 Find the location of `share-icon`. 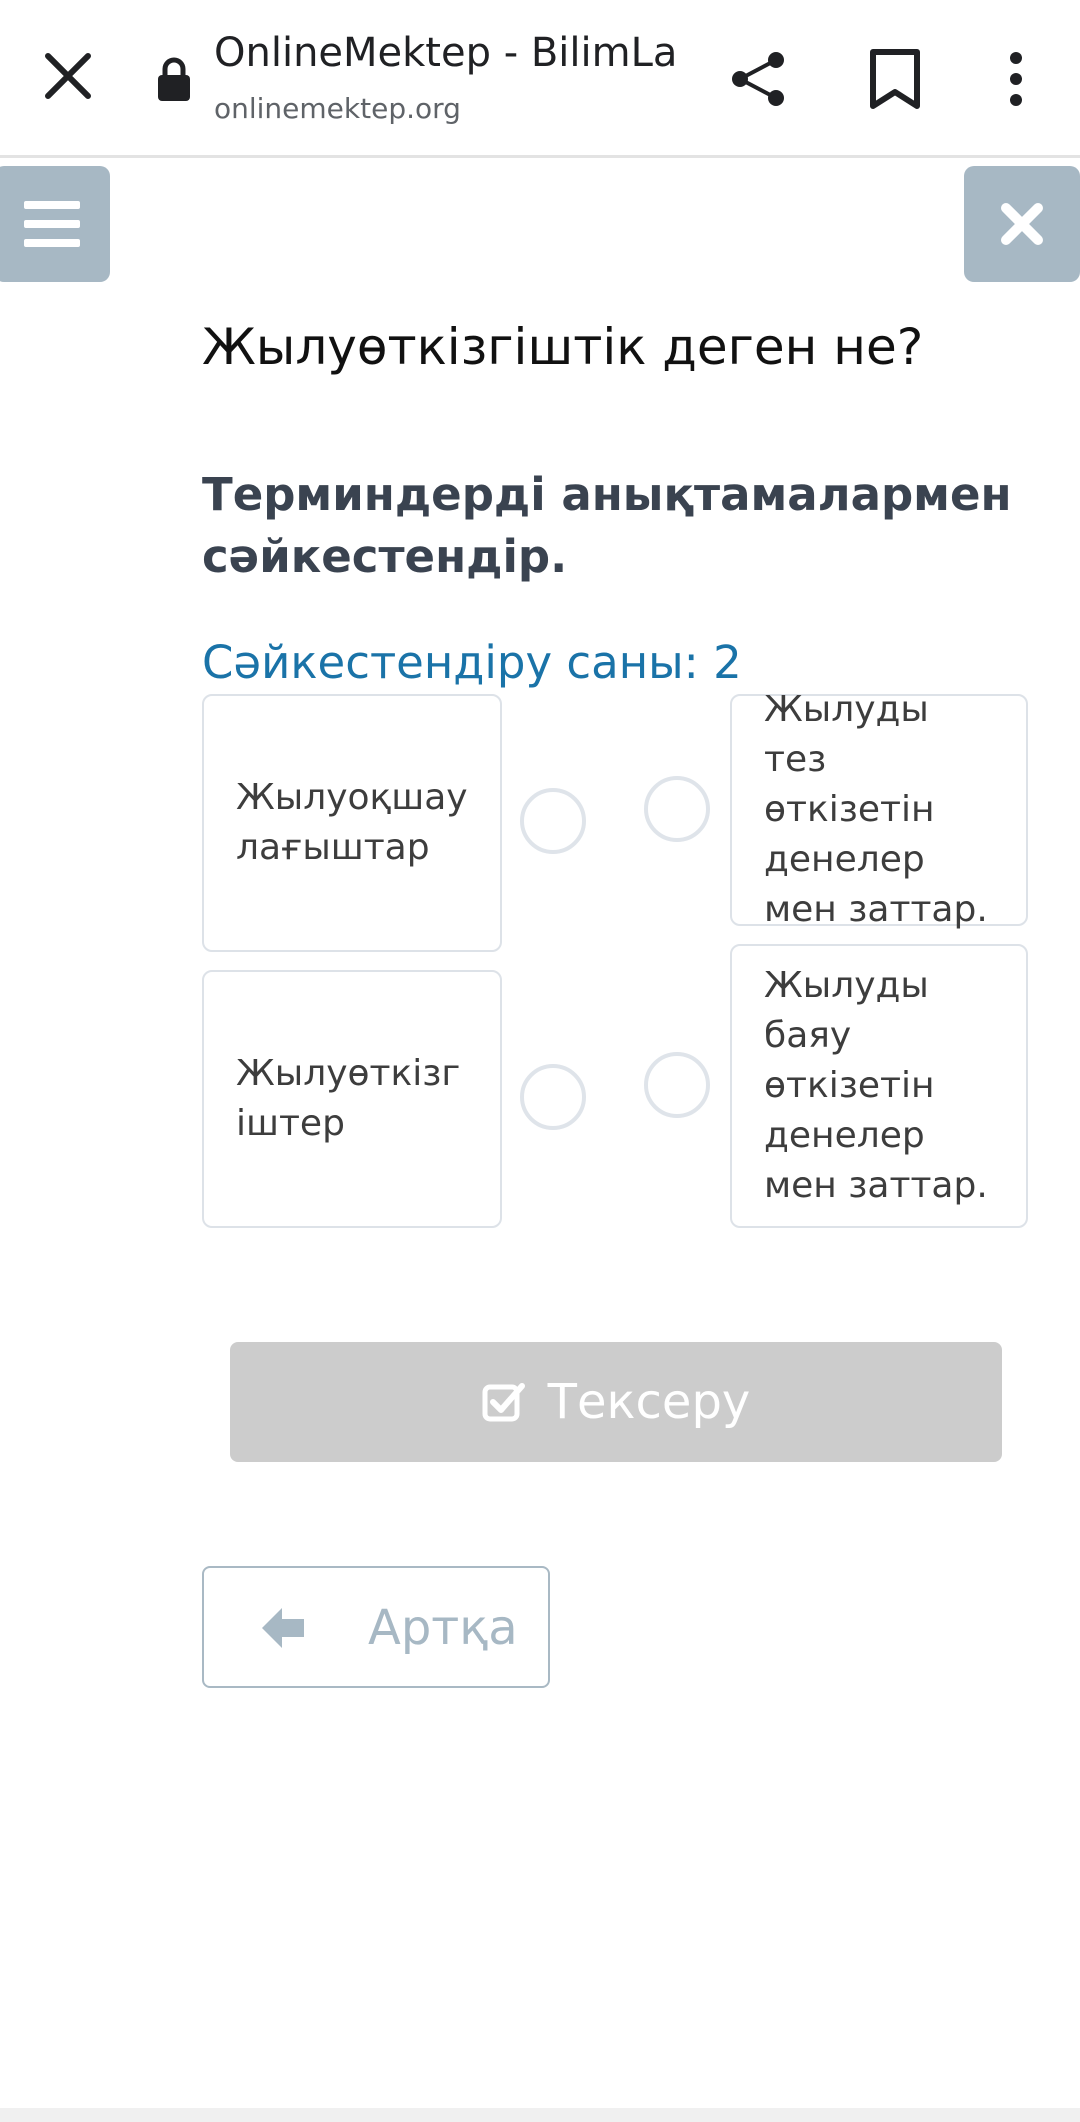

share-icon is located at coordinates (759, 79).